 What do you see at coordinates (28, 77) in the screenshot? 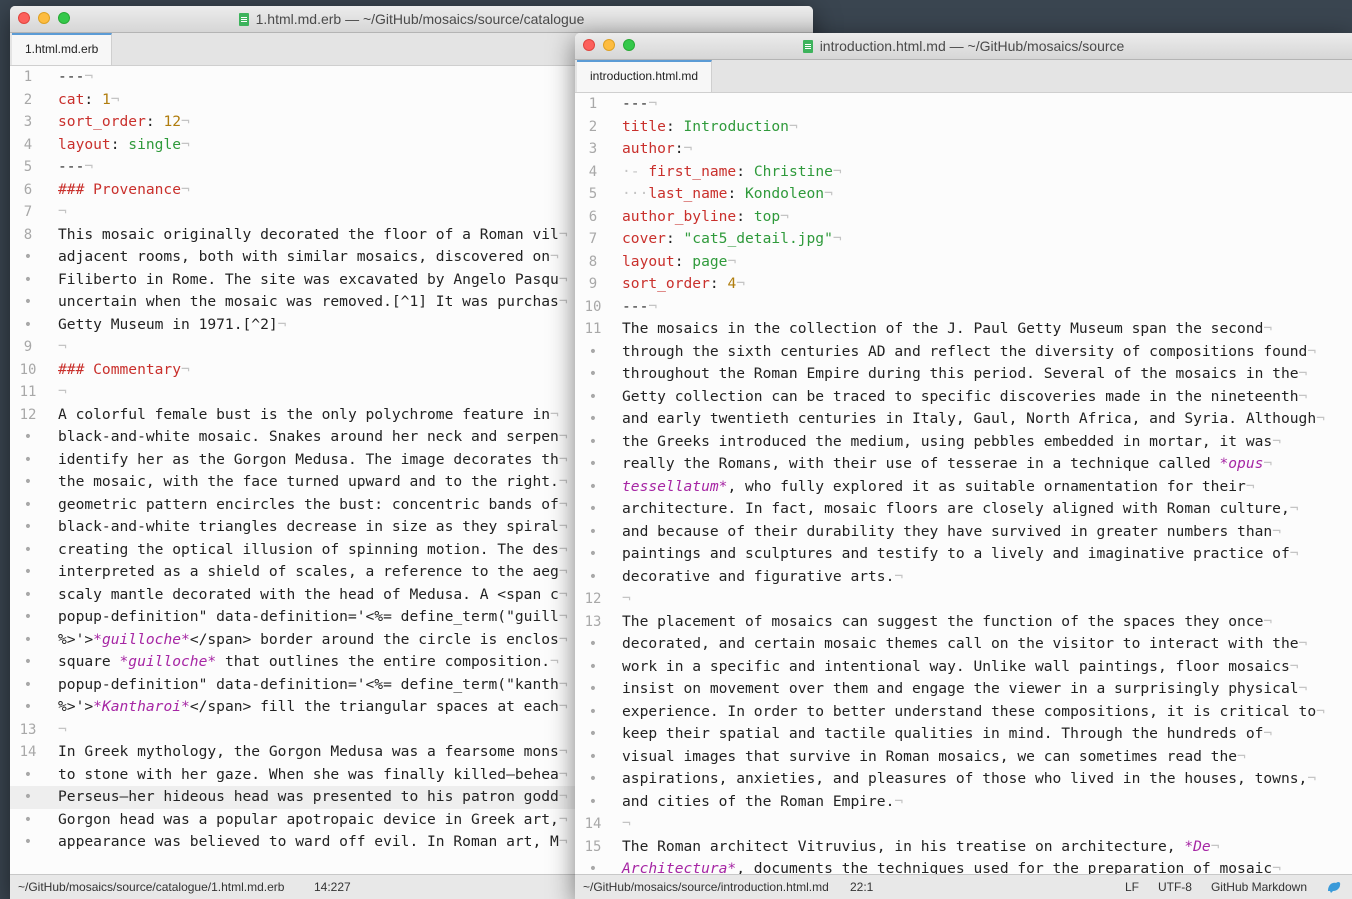
I see `line-number: 1` at bounding box center [28, 77].